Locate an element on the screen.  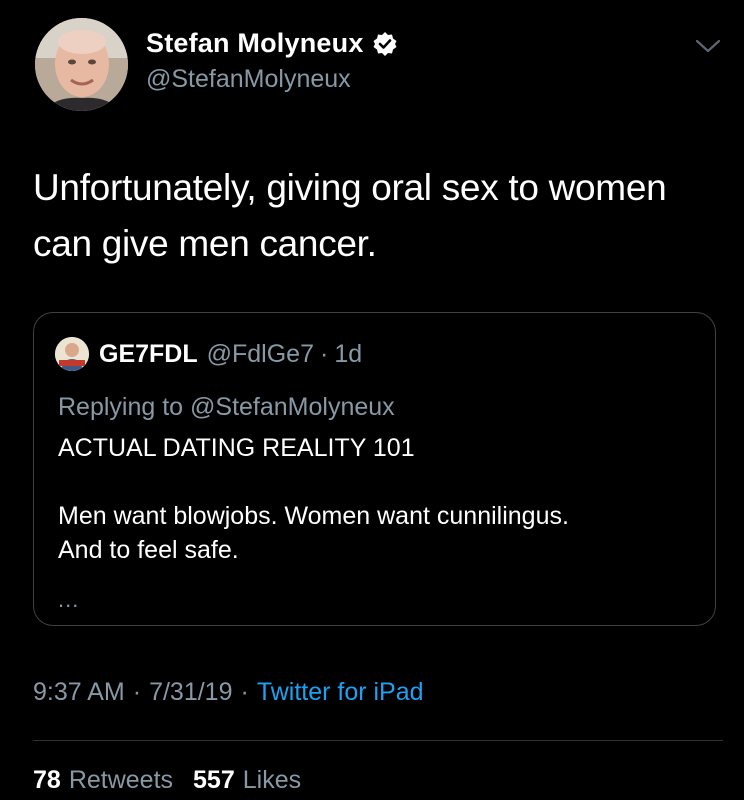
tweet-metadata: 9:37 AM · 7/31/19 · Twitter for iPad is located at coordinates (228, 692).